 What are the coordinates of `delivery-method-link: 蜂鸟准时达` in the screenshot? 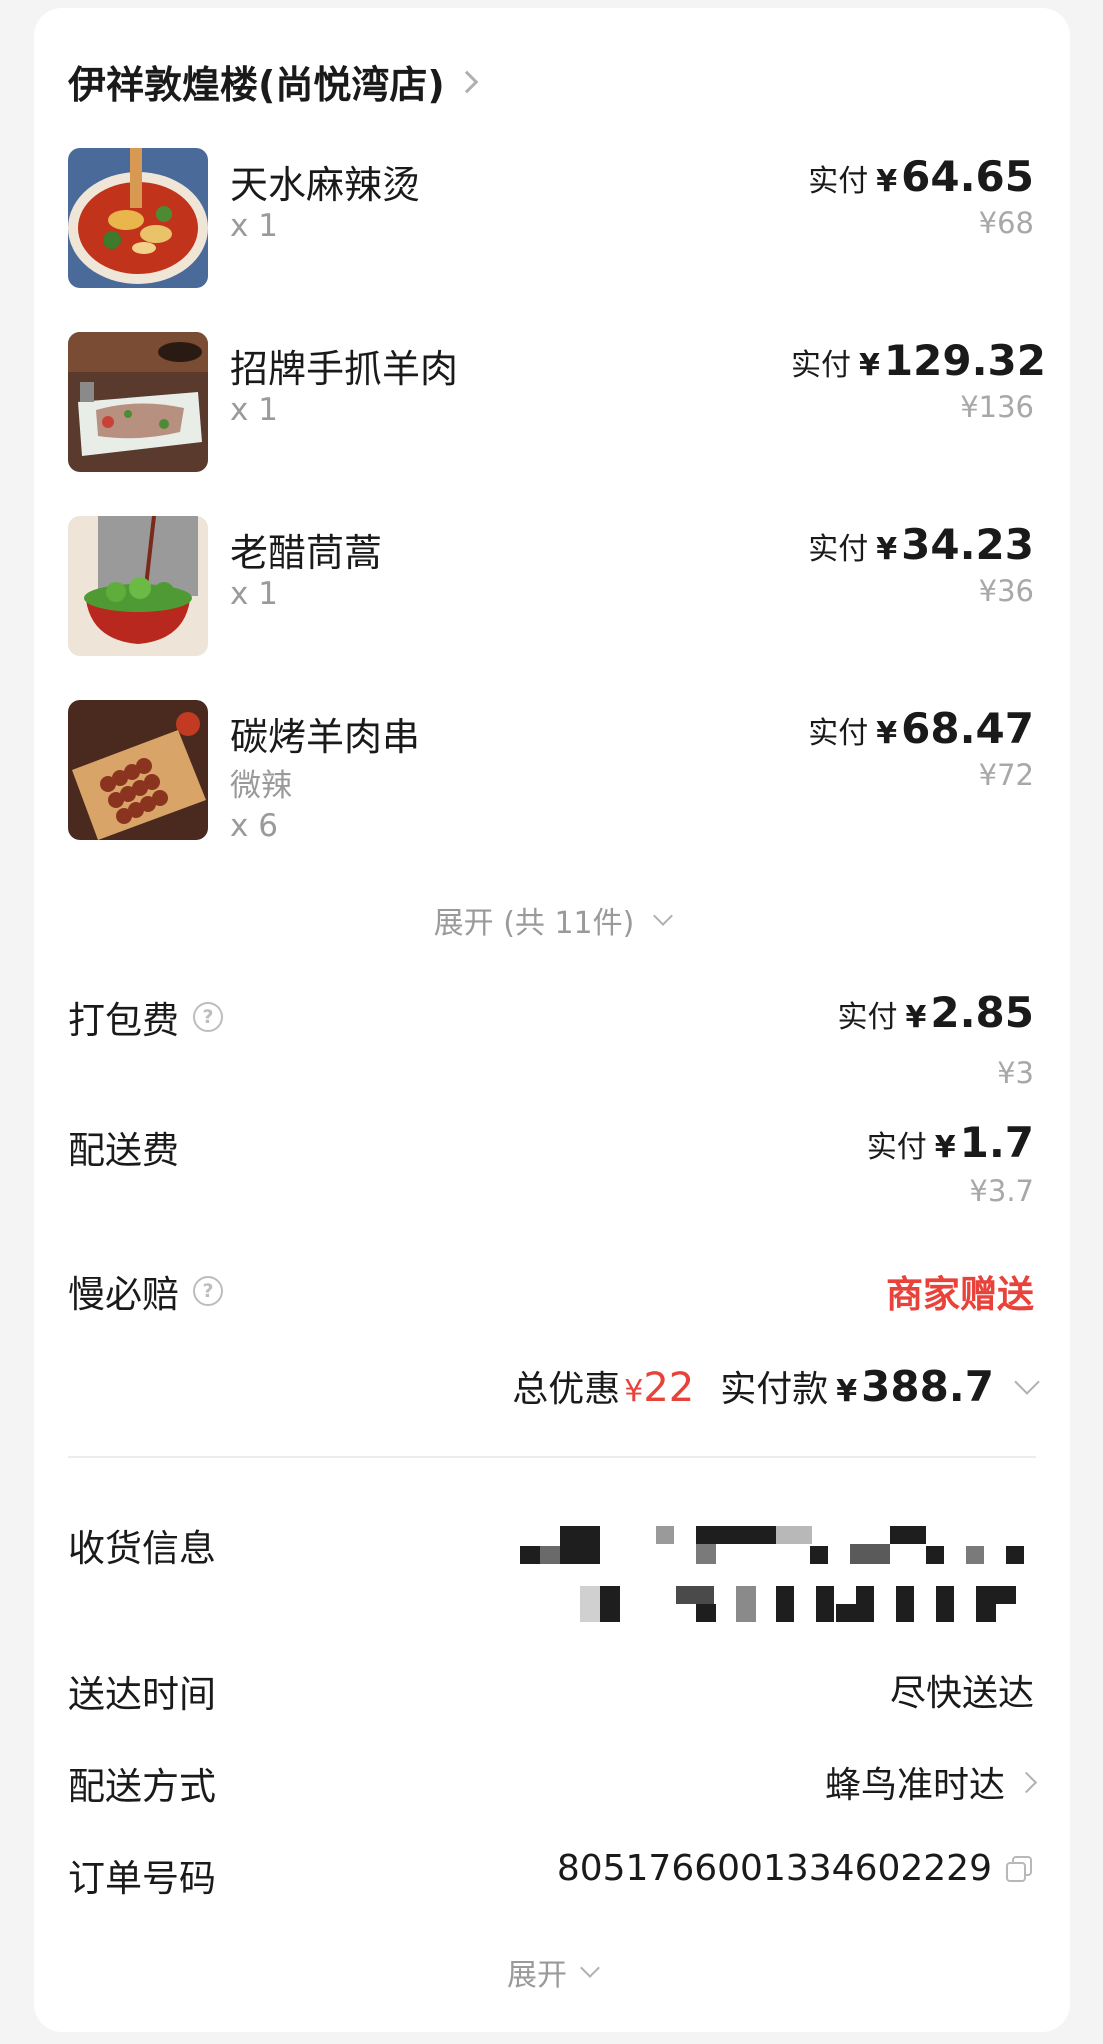 It's located at (826, 1782).